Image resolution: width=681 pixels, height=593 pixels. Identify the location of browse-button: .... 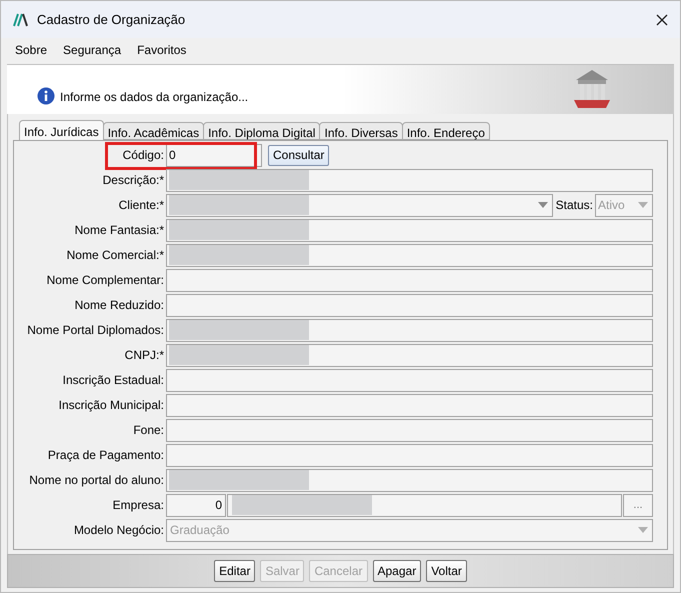
(638, 505).